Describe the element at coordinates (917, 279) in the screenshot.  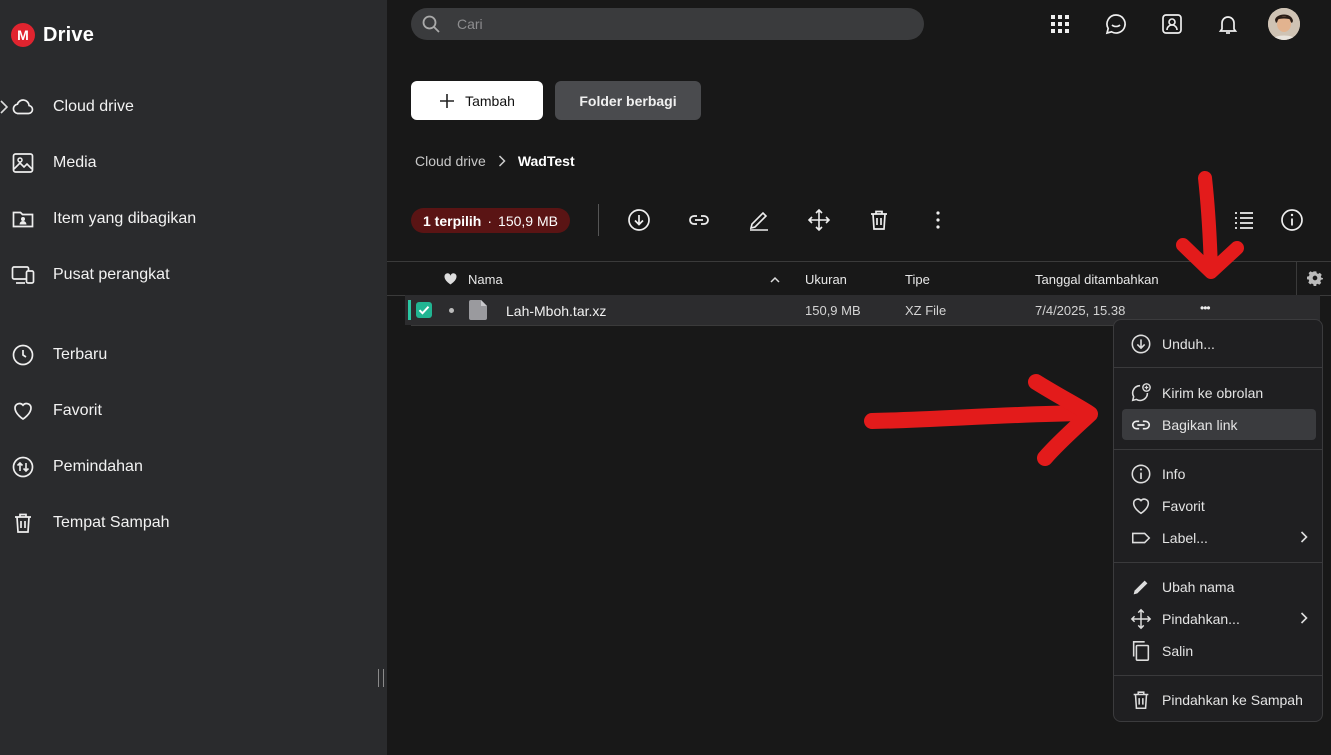
I see `column-header-type: Tipe` at that location.